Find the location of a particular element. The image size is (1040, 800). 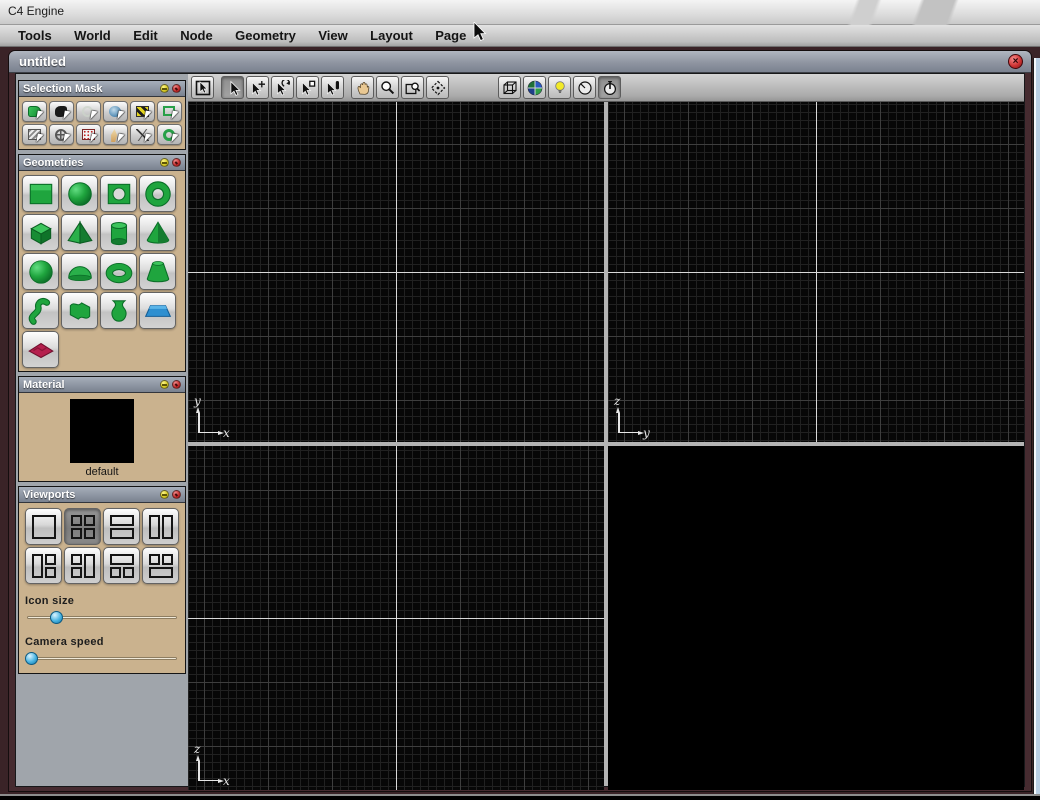

mask-model-button is located at coordinates (61, 111).